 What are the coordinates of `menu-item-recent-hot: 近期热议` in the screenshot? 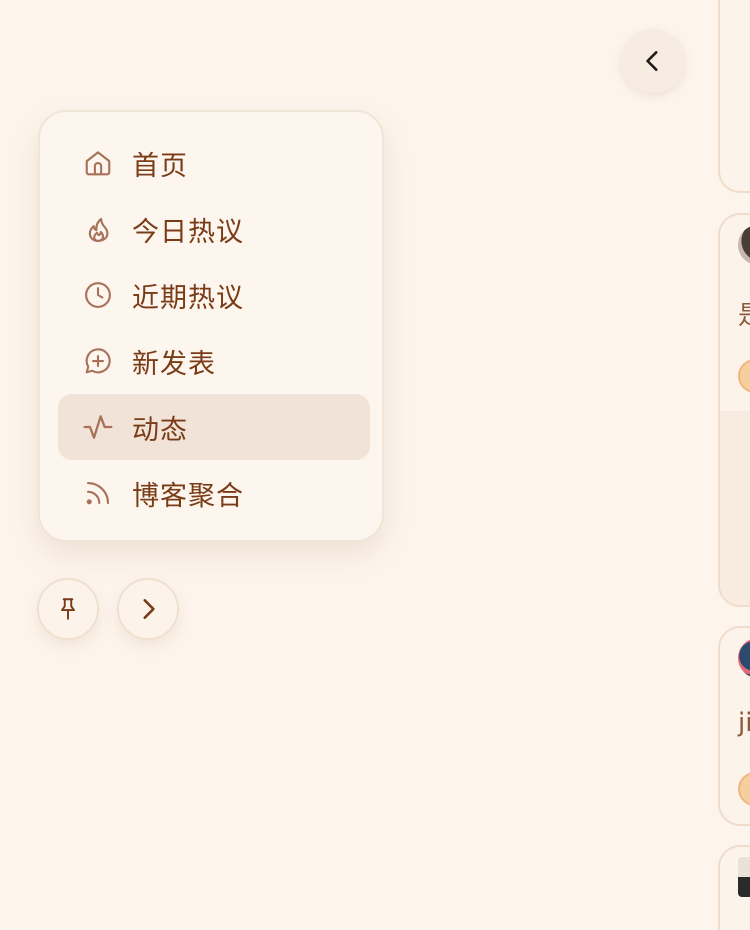 It's located at (214, 295).